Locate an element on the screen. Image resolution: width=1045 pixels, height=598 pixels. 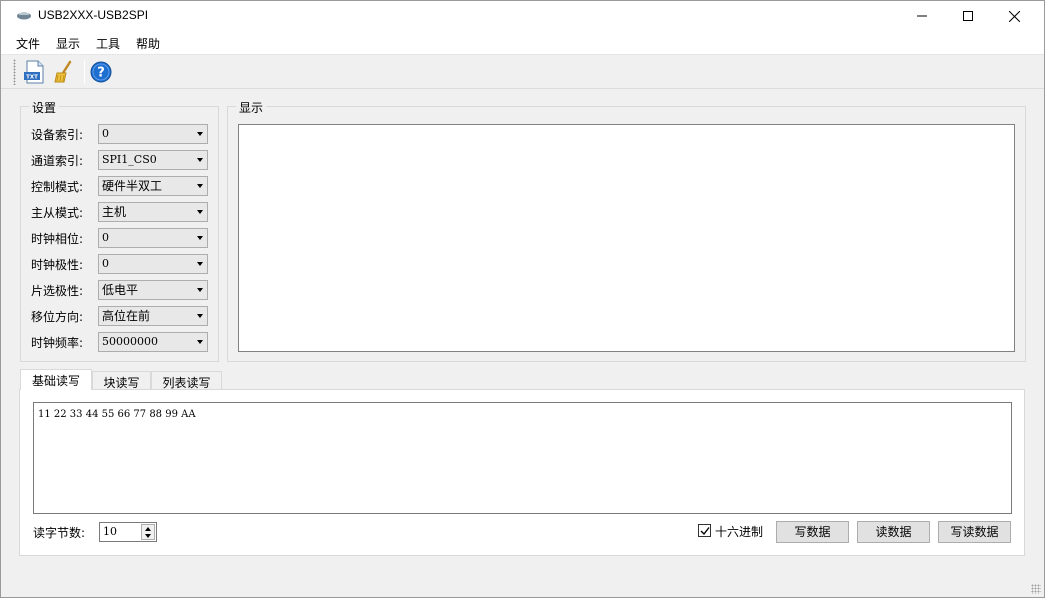
master-slave-select: 主机 is located at coordinates (153, 212).